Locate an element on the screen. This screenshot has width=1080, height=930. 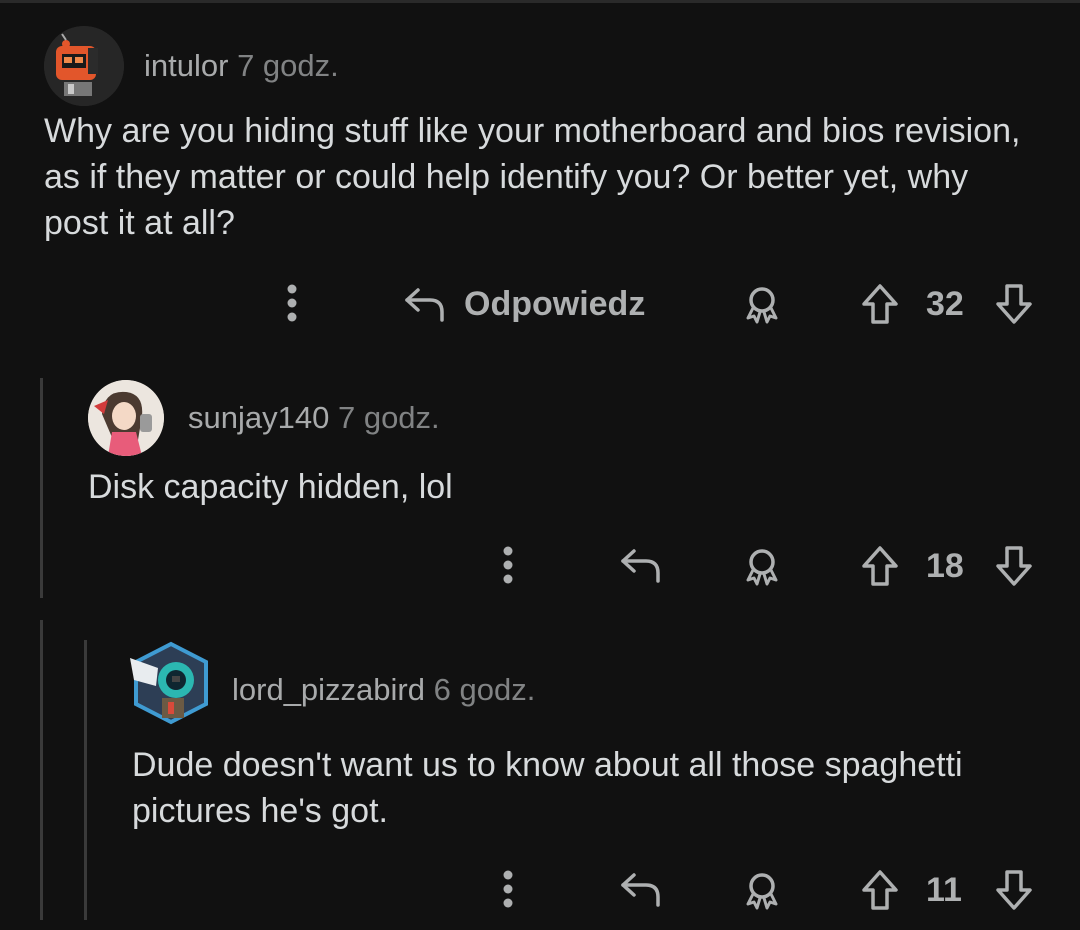
reply-button: Odpowiedz is located at coordinates (523, 304).